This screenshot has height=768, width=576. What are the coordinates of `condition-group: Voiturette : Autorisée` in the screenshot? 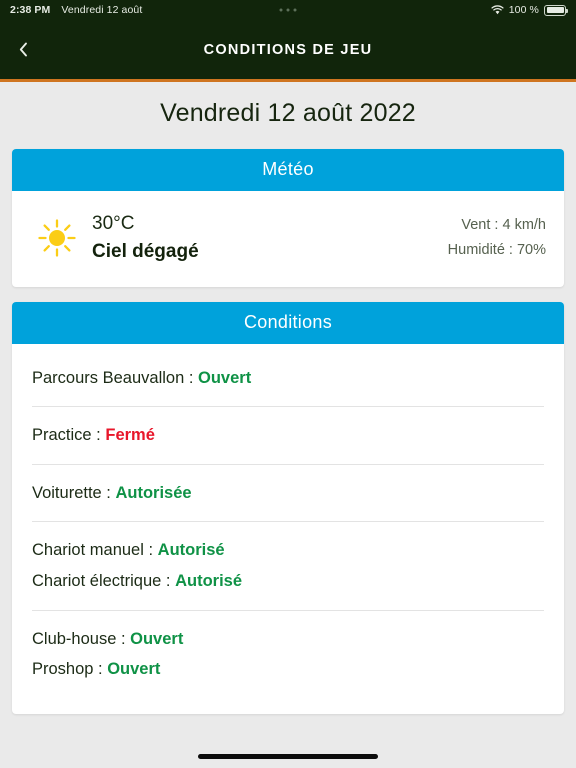 It's located at (288, 492).